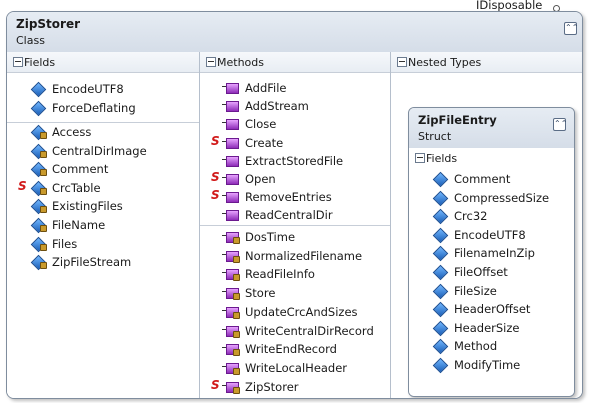 The image size is (595, 403). I want to click on field-item: FilenameInZip, so click(491, 253).